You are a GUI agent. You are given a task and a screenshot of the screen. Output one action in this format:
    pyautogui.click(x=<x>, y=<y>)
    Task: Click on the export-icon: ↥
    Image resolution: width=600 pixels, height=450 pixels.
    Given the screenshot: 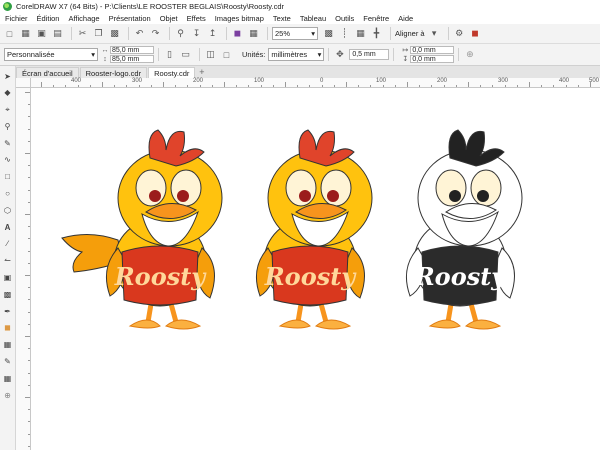 What is the action you would take?
    pyautogui.click(x=212, y=33)
    